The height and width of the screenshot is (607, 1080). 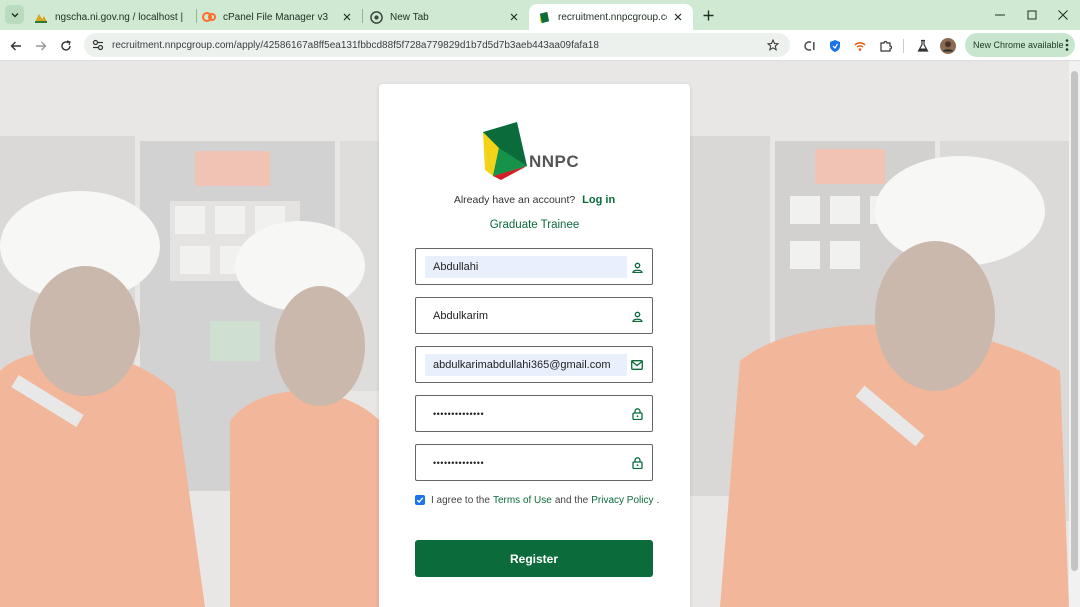 What do you see at coordinates (903, 46) in the screenshot?
I see `toolbar-divider` at bounding box center [903, 46].